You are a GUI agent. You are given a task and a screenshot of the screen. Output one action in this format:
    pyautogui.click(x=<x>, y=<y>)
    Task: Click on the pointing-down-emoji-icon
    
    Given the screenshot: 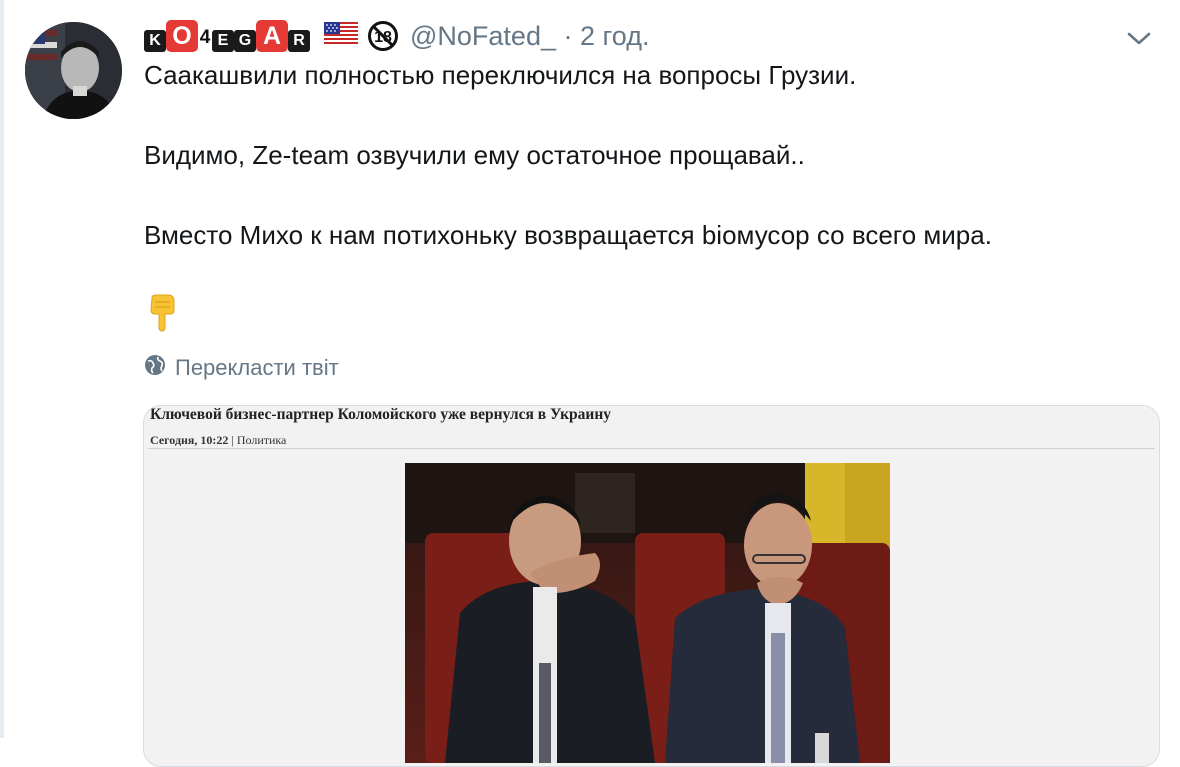 What is the action you would take?
    pyautogui.click(x=162, y=315)
    